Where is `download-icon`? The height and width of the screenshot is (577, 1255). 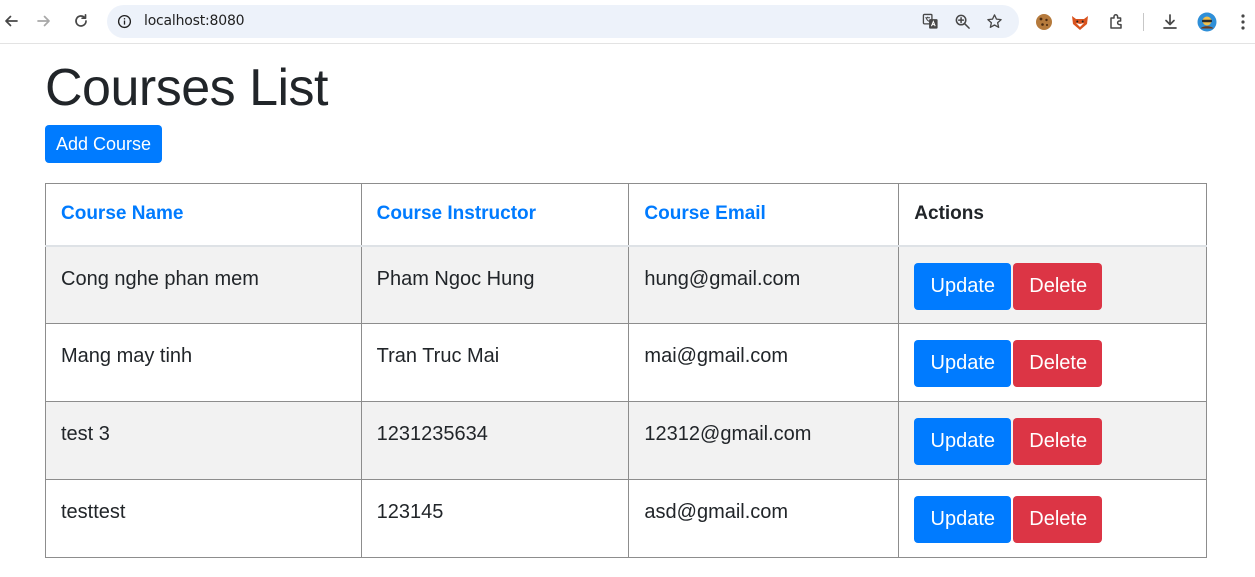 download-icon is located at coordinates (1170, 22).